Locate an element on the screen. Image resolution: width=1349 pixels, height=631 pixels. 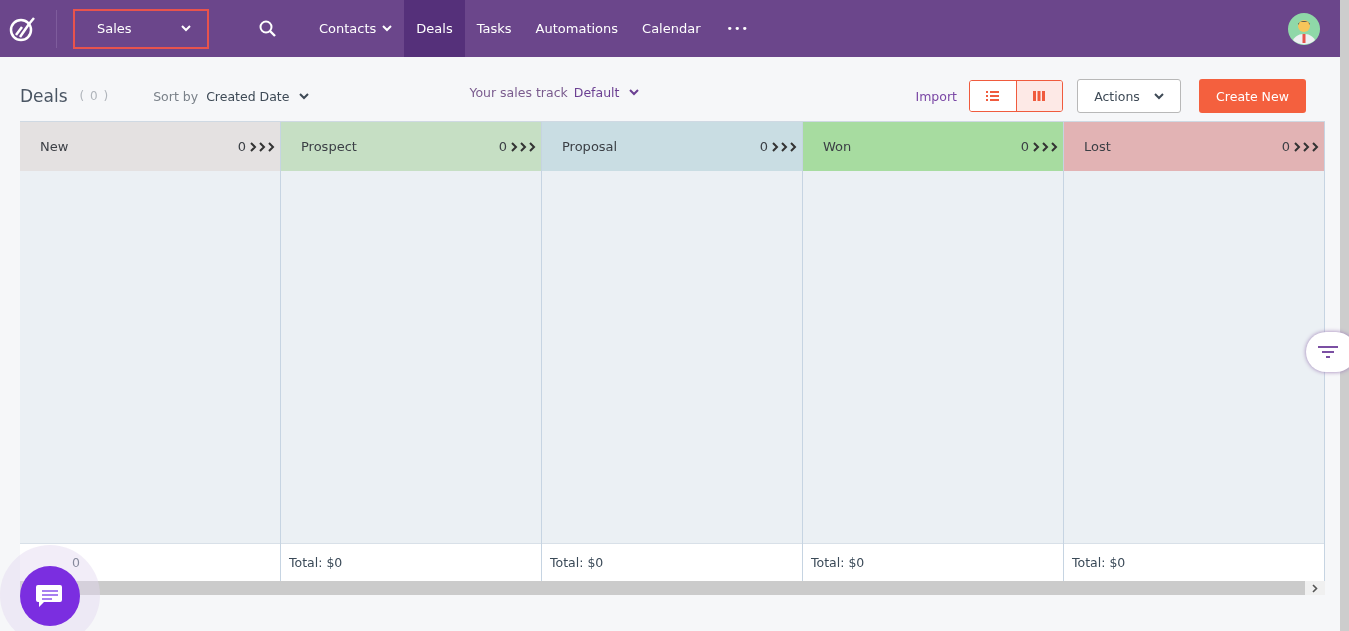
column-title: Proposal is located at coordinates (590, 146).